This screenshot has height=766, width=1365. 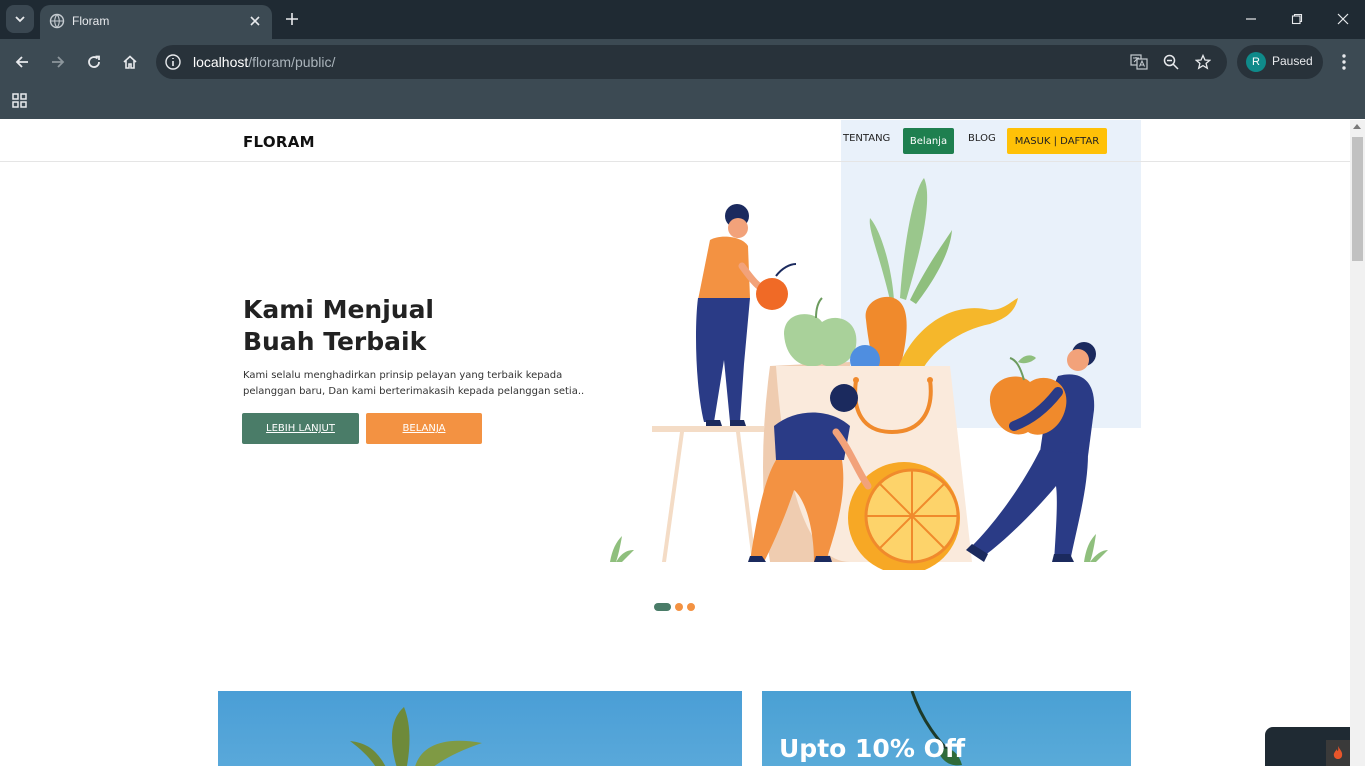 I want to click on profile-button: R Paused, so click(x=1280, y=62).